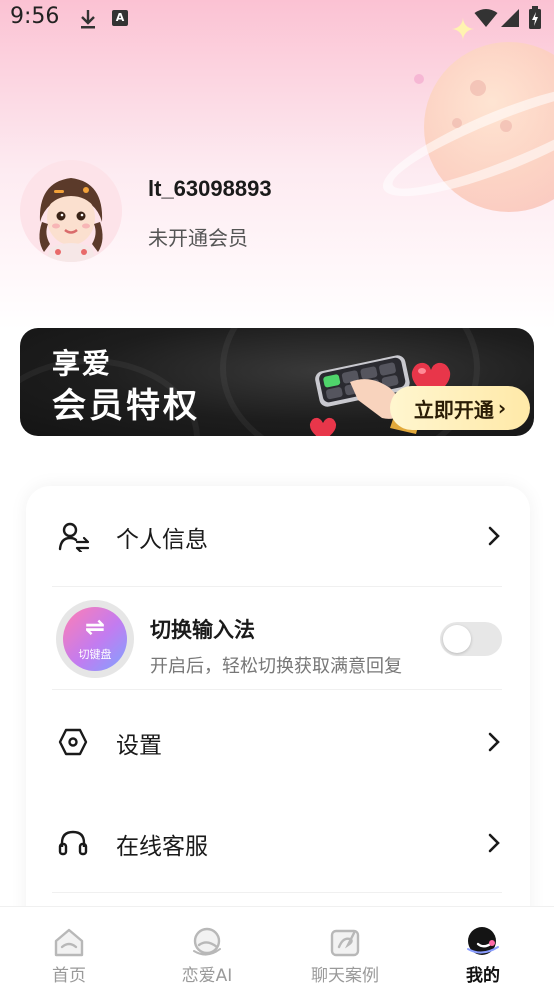 The width and height of the screenshot is (554, 984). Describe the element at coordinates (69, 975) in the screenshot. I see `tab-home-label: 首页` at that location.